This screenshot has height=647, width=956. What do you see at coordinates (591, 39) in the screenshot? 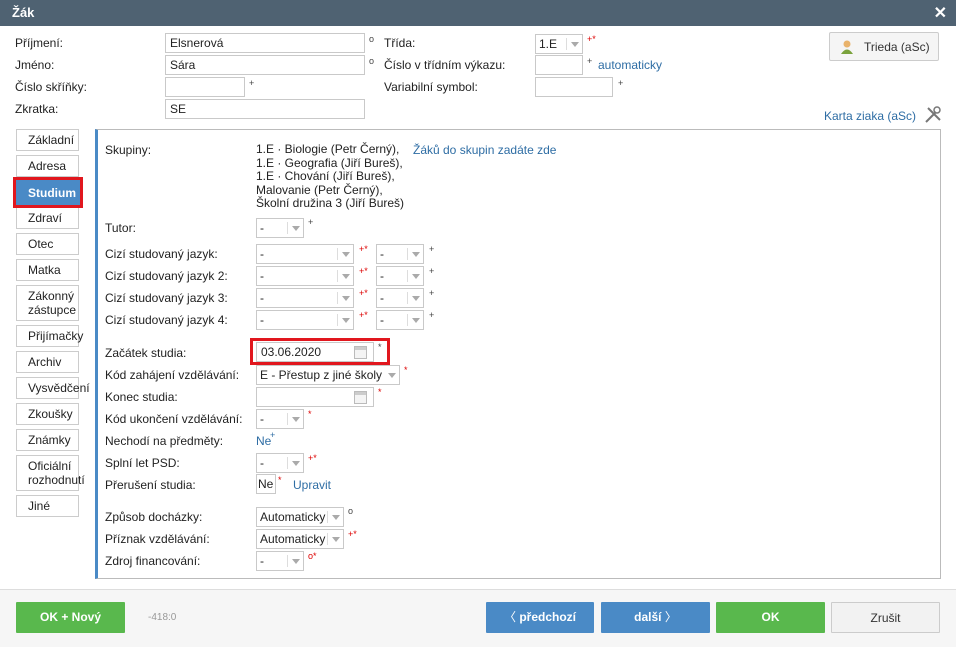
I see `class-mark: +*` at bounding box center [591, 39].